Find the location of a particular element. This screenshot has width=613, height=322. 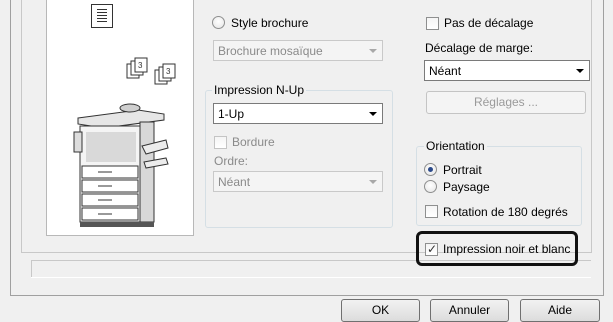

tab-frame-left is located at coordinates (21, 126).